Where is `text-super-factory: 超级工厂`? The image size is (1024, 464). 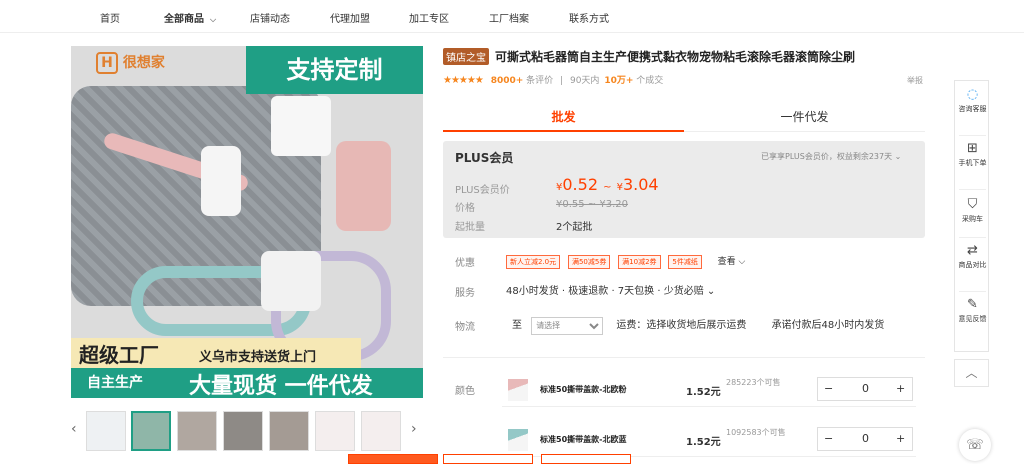
text-super-factory: 超级工厂 is located at coordinates (119, 355).